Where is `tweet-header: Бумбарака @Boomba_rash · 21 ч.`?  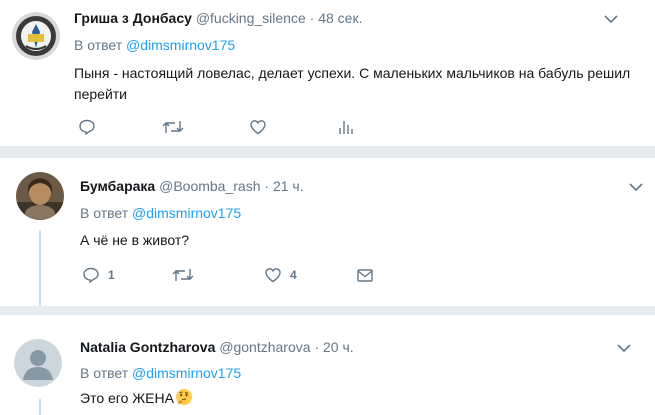
tweet-header: Бумбарака @Boomba_rash · 21 ч. is located at coordinates (192, 186).